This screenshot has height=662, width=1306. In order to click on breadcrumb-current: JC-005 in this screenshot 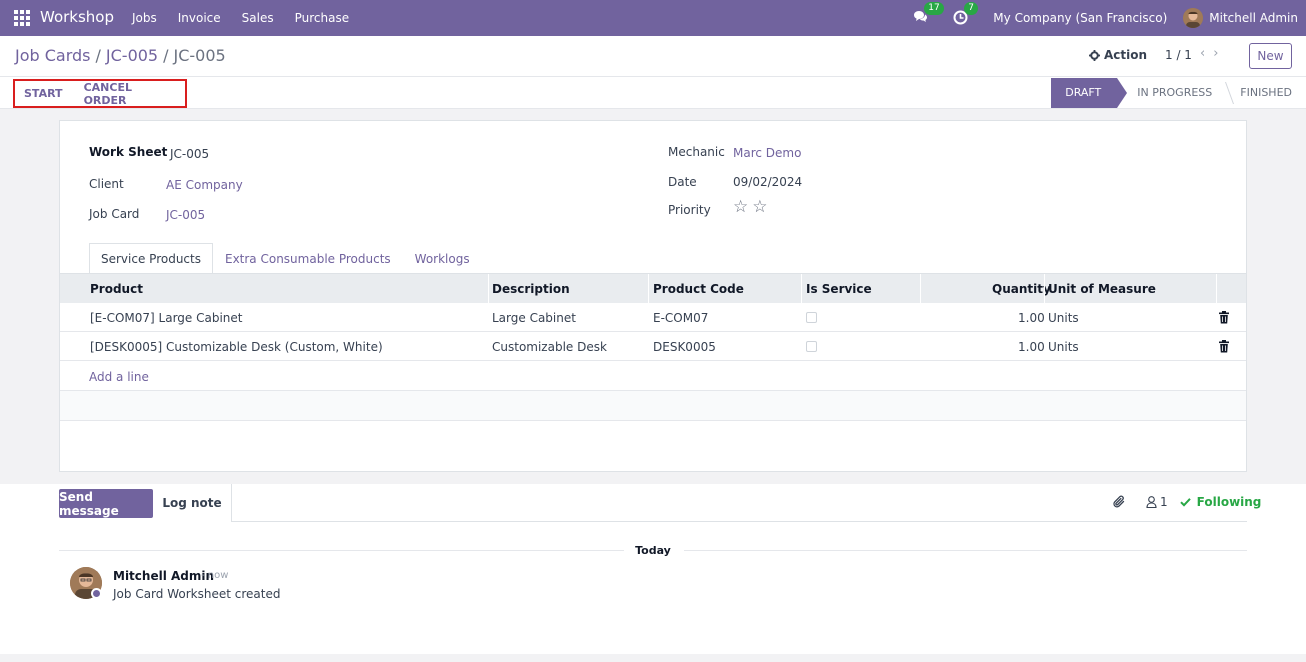, I will do `click(199, 55)`.